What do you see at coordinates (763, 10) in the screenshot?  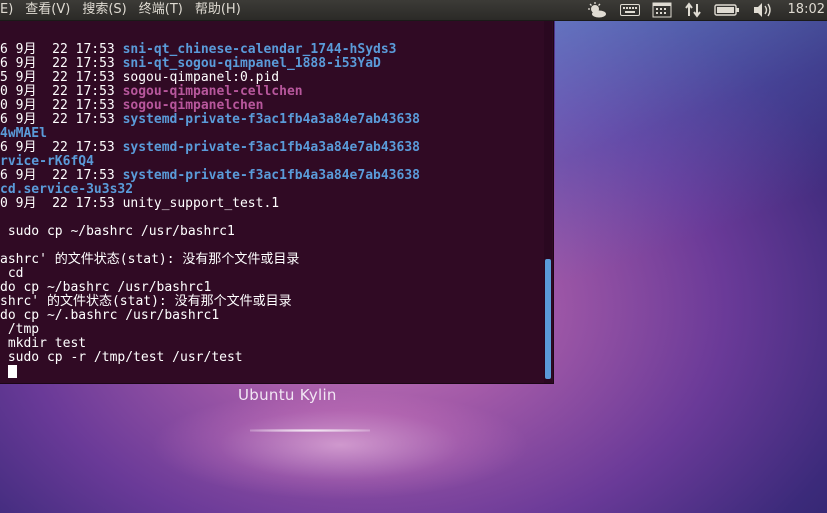 I see `volume-icon` at bounding box center [763, 10].